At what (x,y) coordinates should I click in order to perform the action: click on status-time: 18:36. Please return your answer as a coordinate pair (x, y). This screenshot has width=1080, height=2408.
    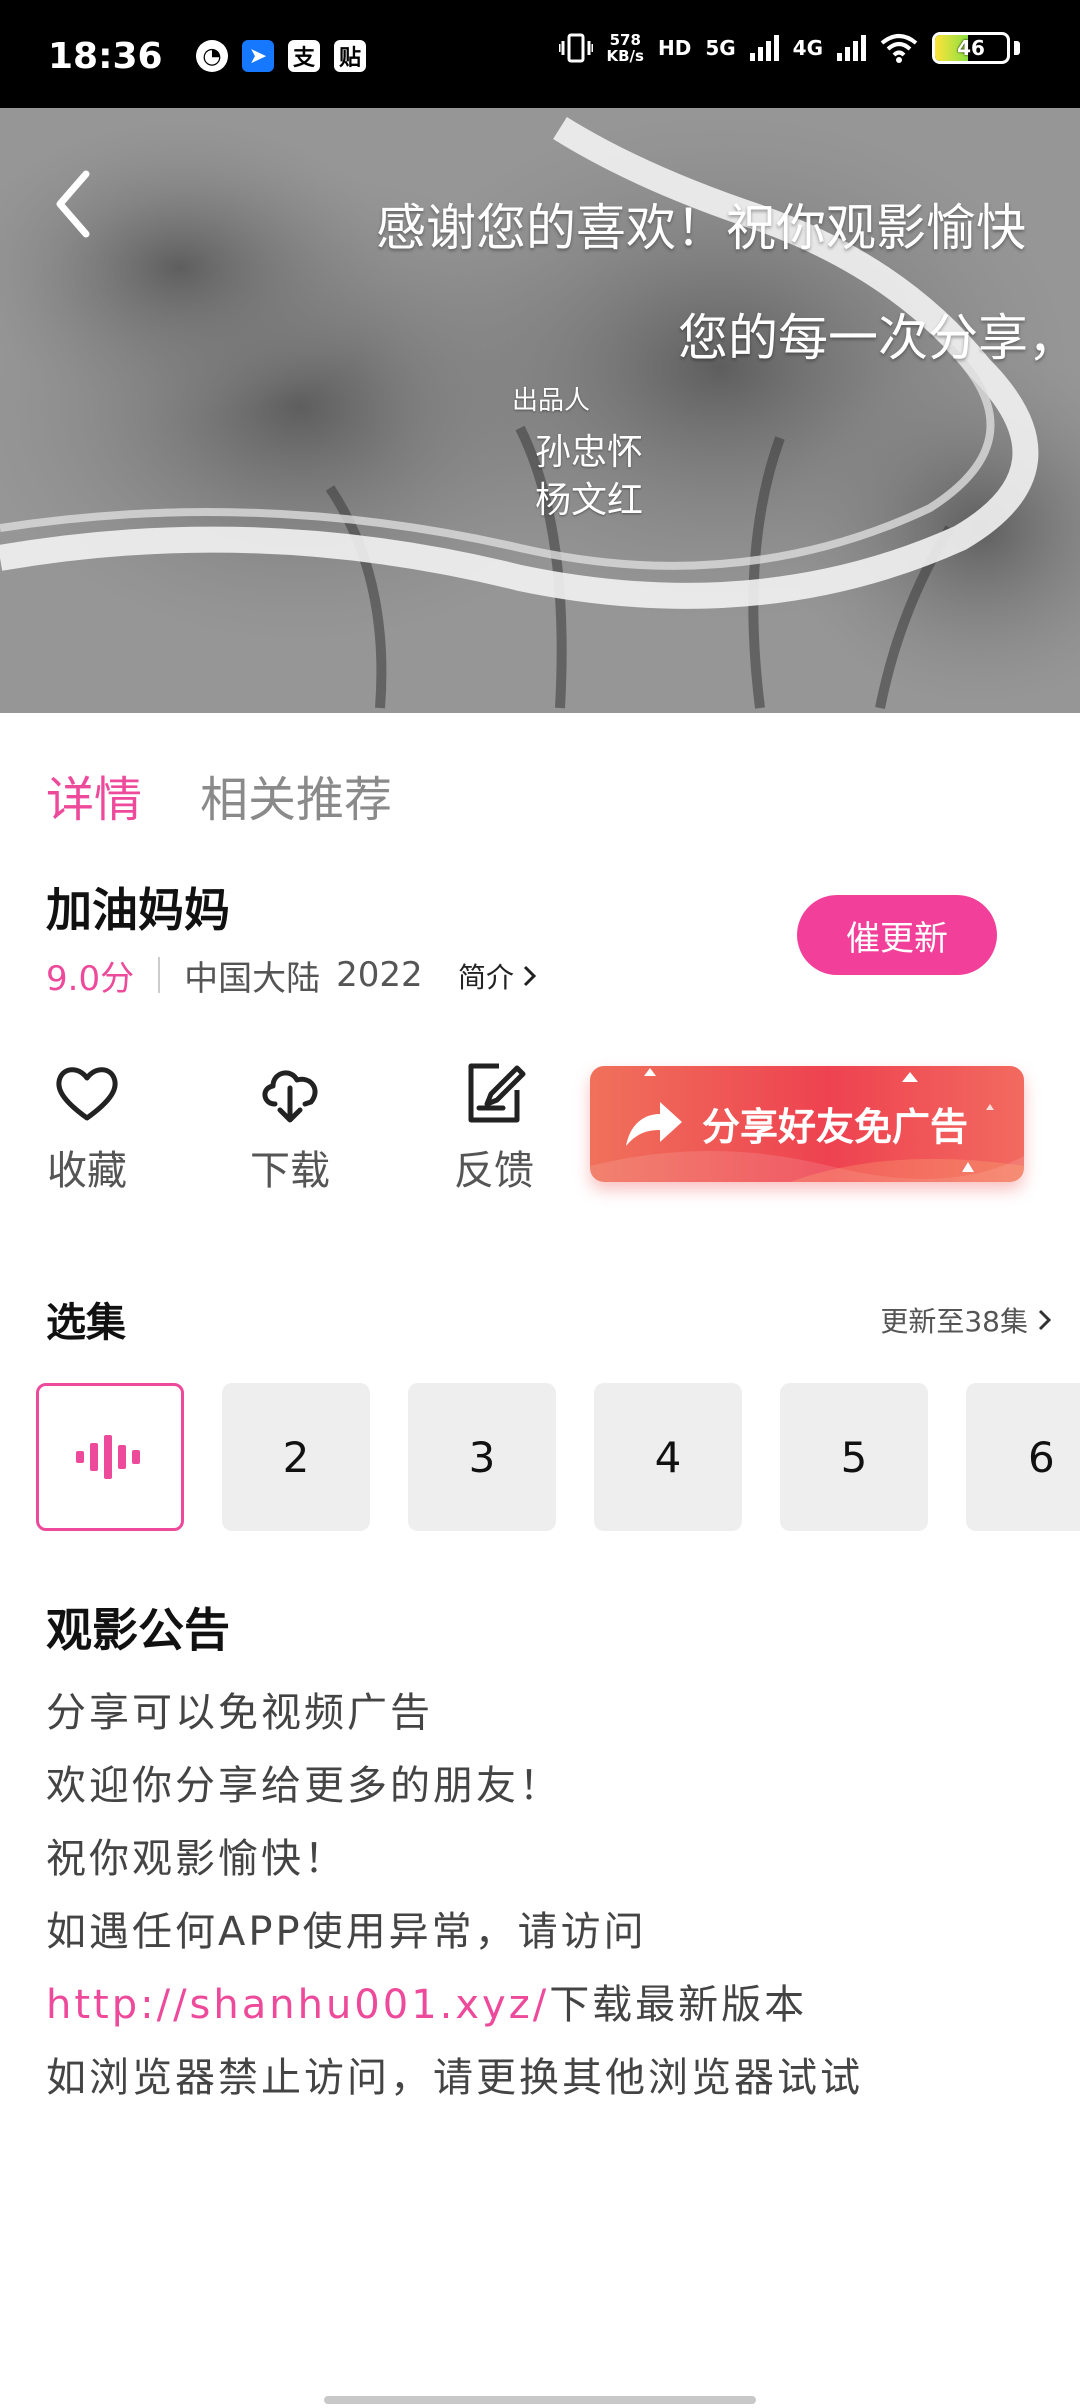
    Looking at the image, I should click on (105, 56).